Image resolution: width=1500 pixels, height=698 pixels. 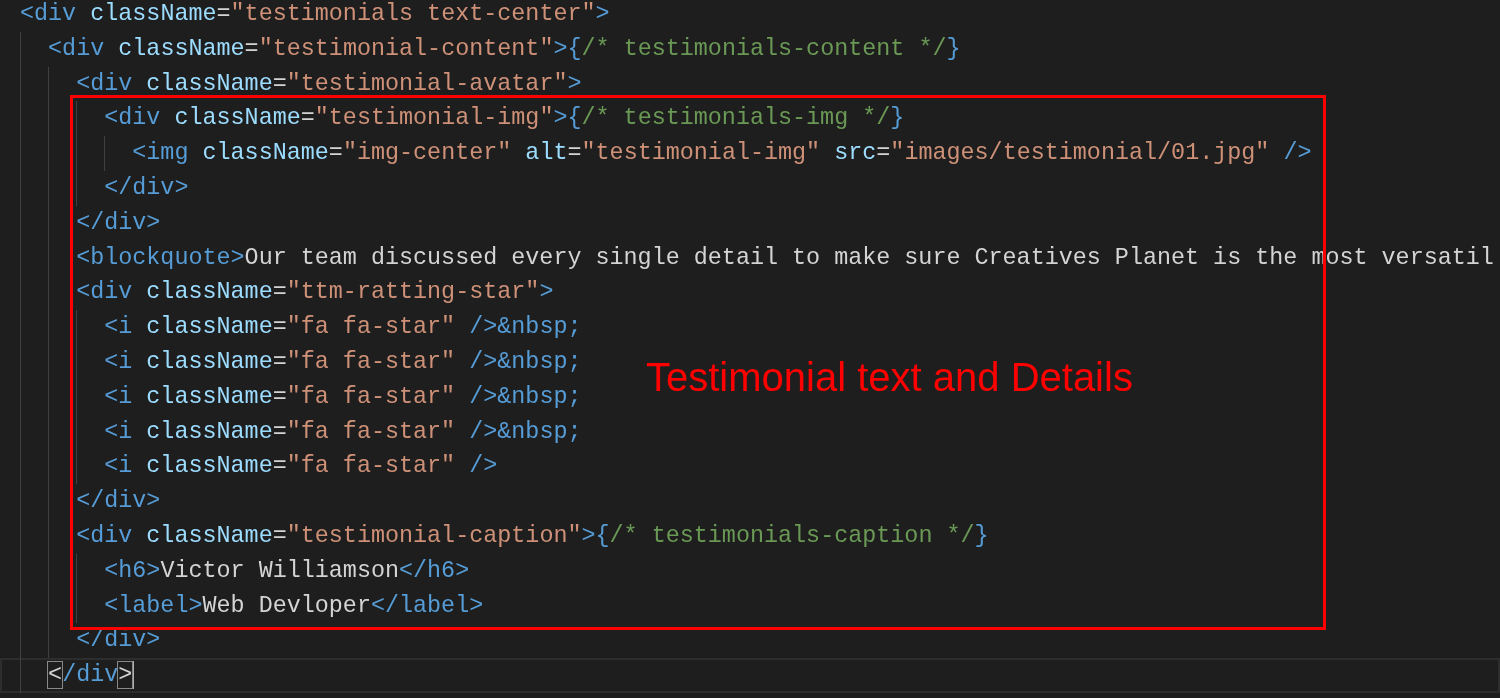 What do you see at coordinates (293, 606) in the screenshot?
I see `code-line: <label>Web Devloper</label>` at bounding box center [293, 606].